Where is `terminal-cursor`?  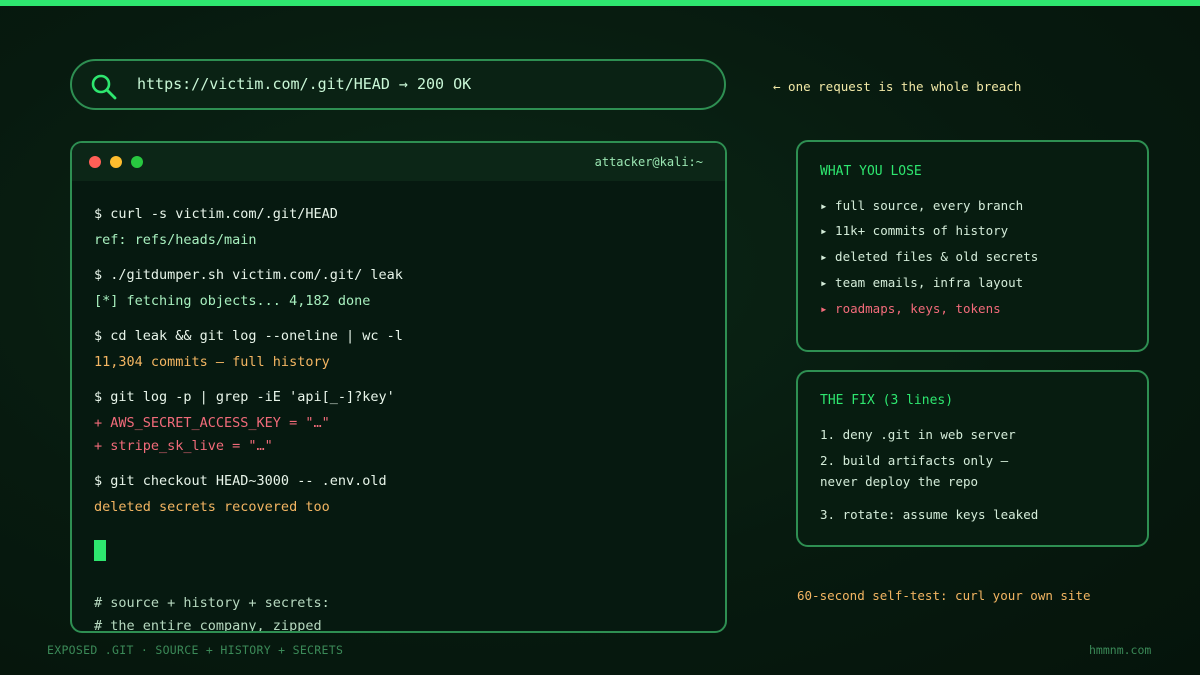 terminal-cursor is located at coordinates (100, 550).